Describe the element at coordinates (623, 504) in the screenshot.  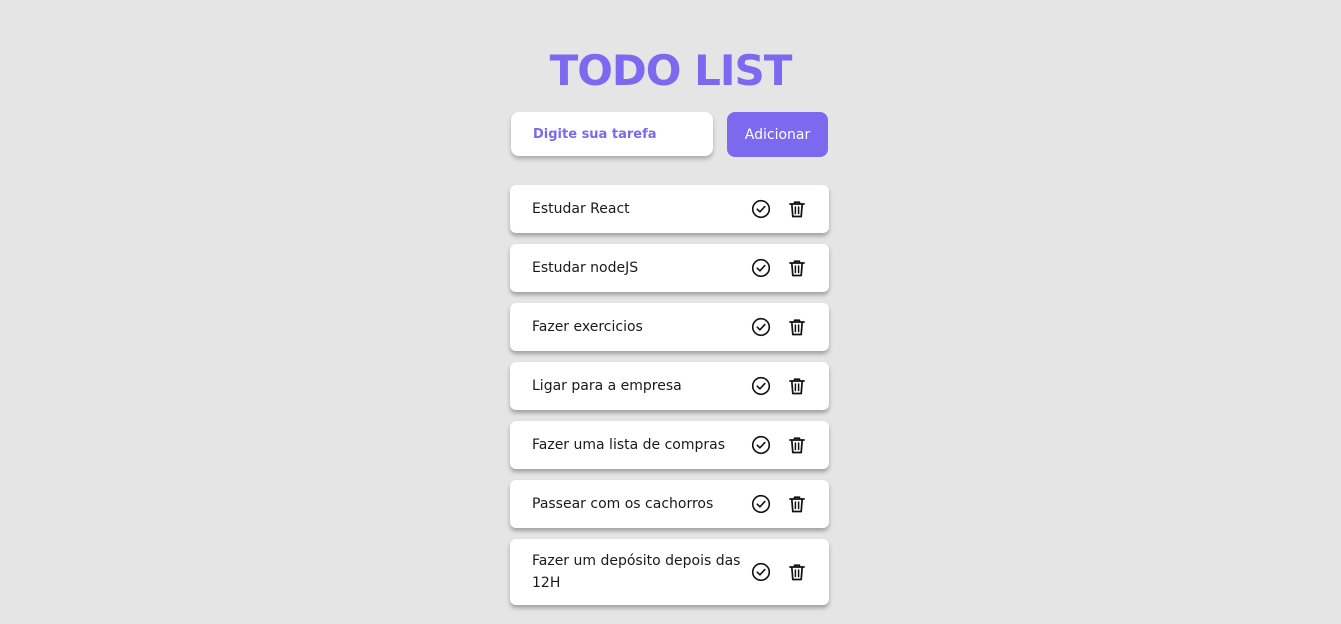
I see `task-text: Passear com os cachorros` at that location.